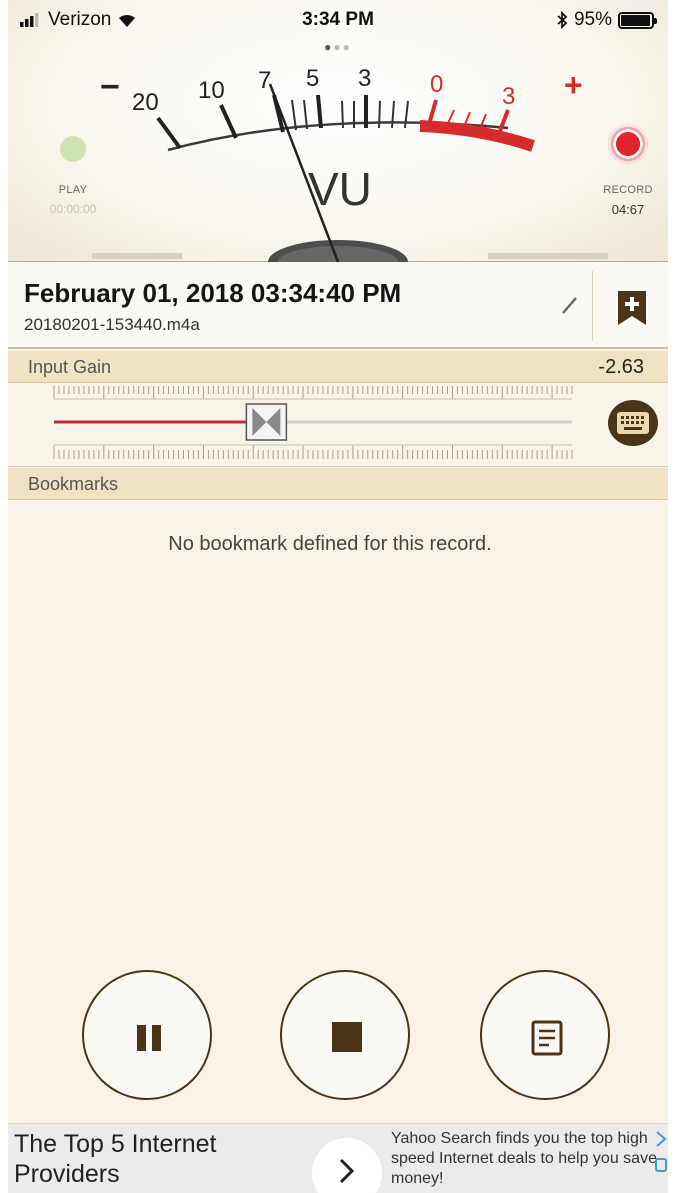 This screenshot has height=1193, width=676. I want to click on record-time: 04:67, so click(628, 209).